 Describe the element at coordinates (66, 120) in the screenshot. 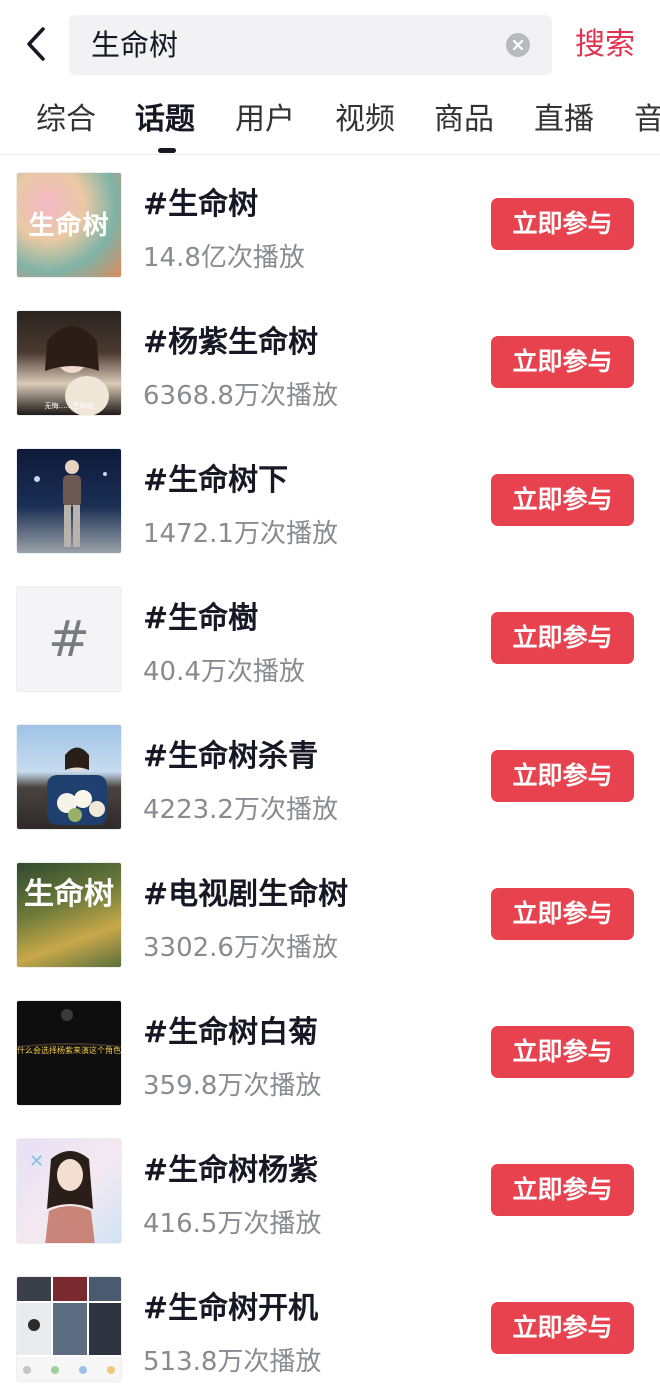

I see `tab-comprehensive: 综合` at that location.